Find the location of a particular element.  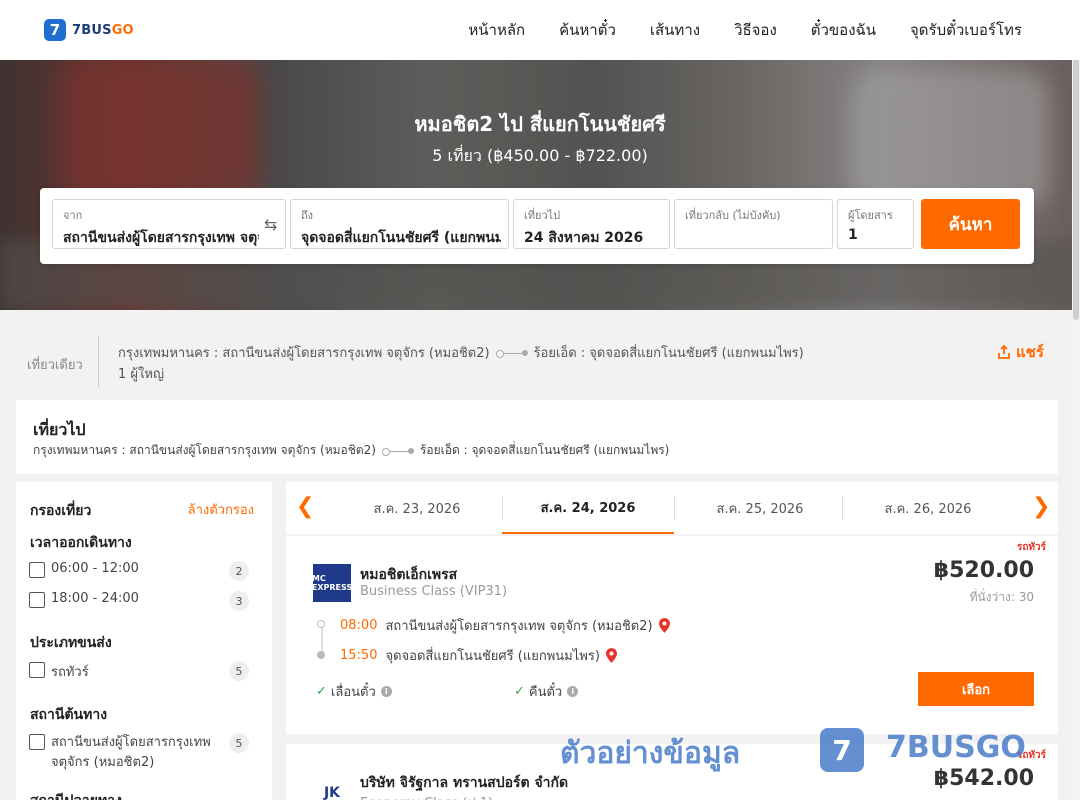

filter-section-transport-type: ประเภทขนส่ง is located at coordinates (71, 643).